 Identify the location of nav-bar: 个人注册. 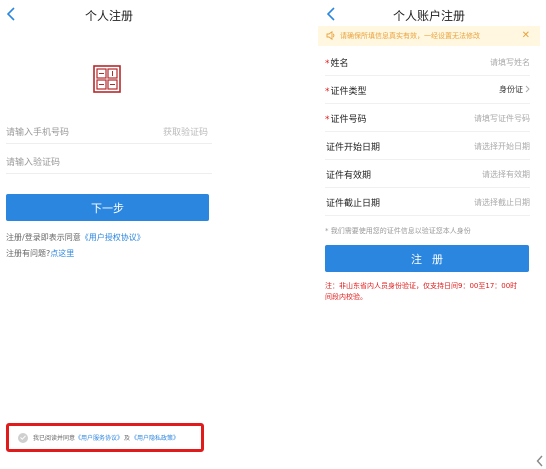
(109, 15).